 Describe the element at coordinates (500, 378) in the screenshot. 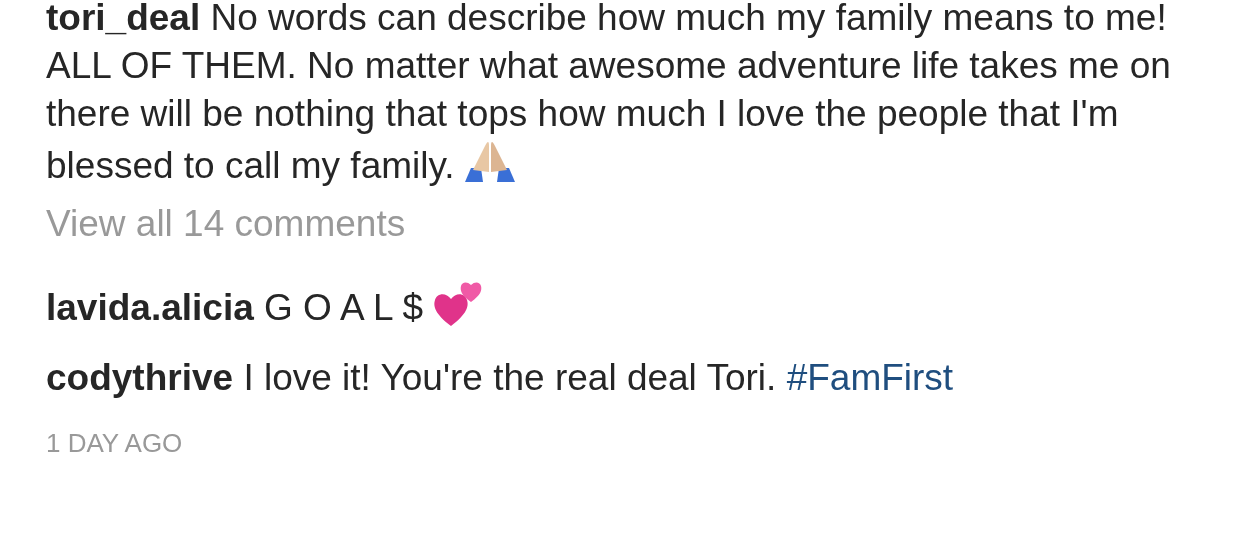

I see `comment-text: codythrive I love it! You're the real deal Tori. #FamFirst` at that location.